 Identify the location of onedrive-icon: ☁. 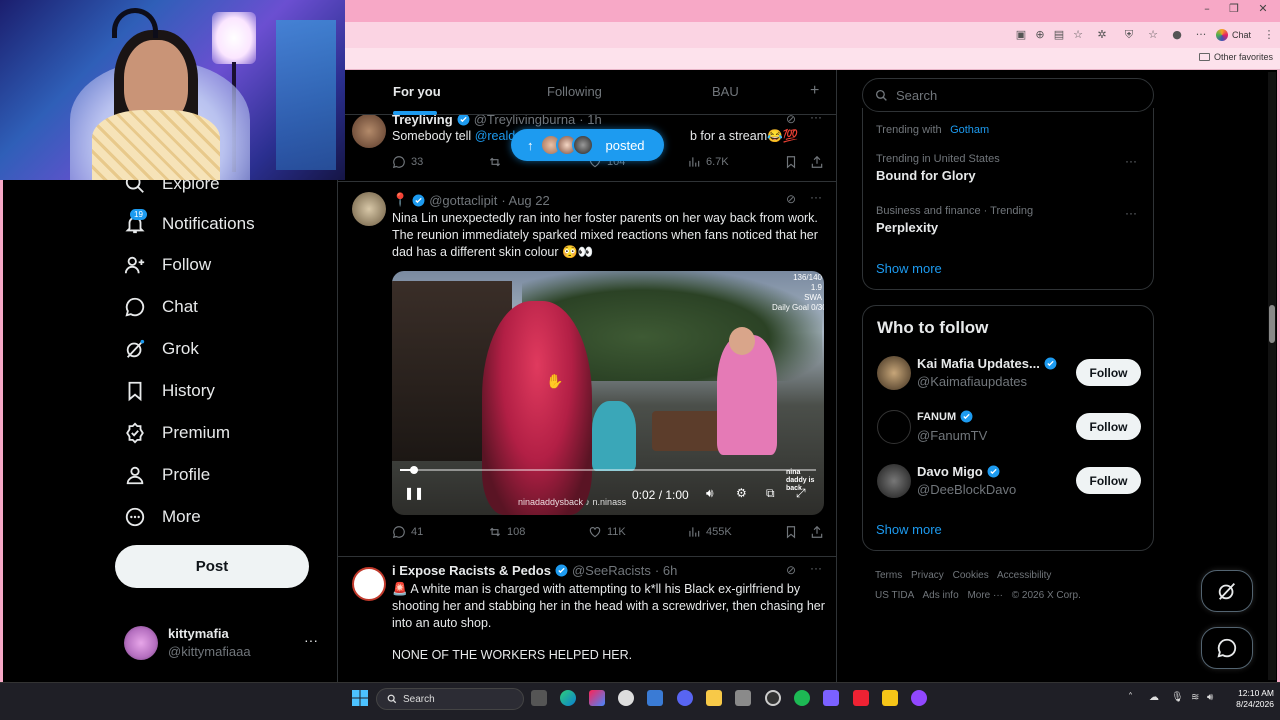
(1154, 697).